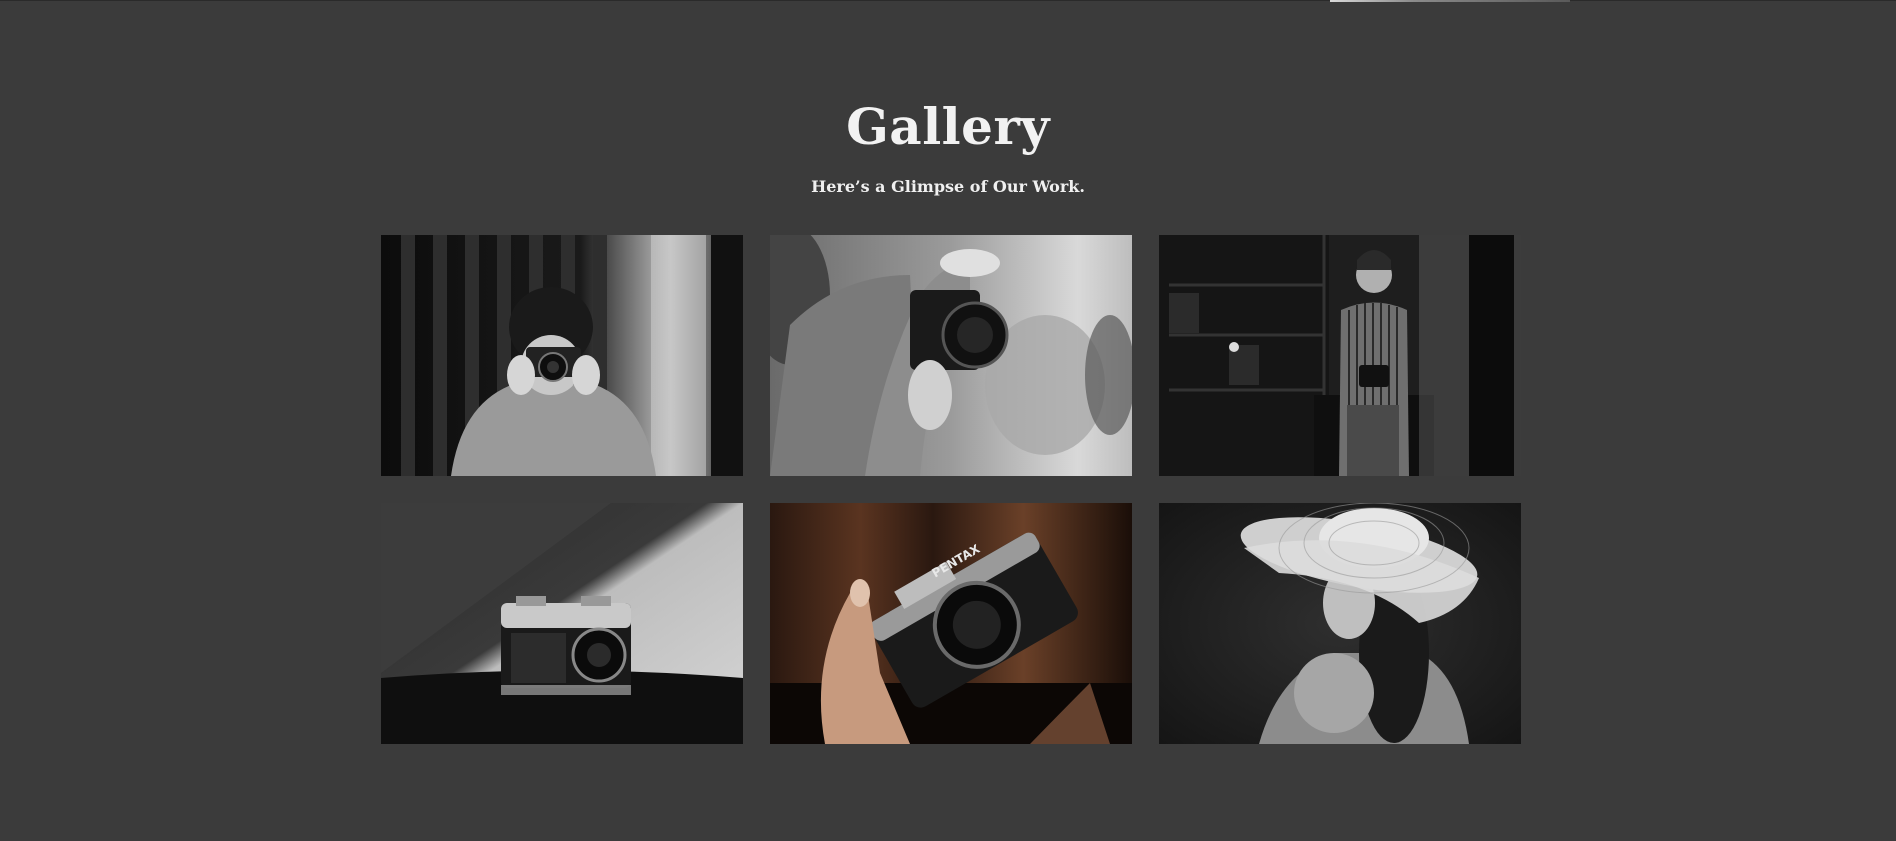 This screenshot has width=1896, height=841. I want to click on top-divider, so click(948, 0).